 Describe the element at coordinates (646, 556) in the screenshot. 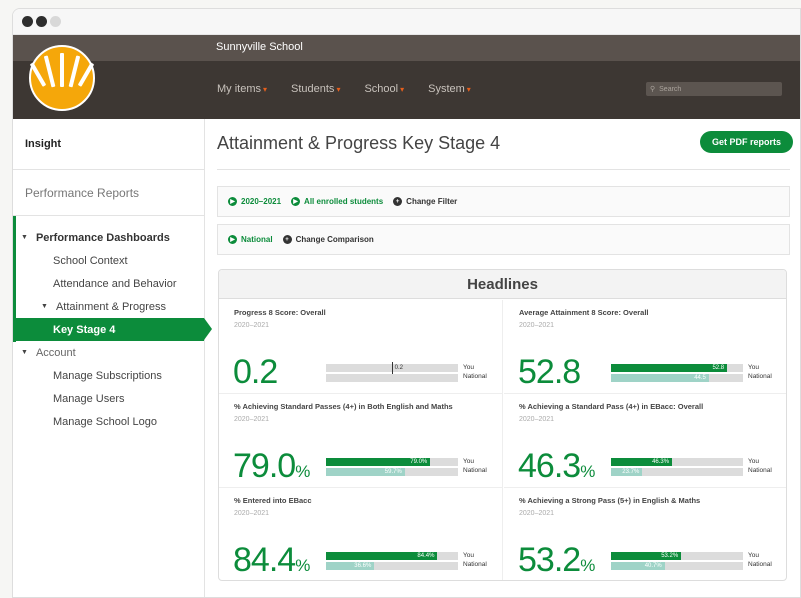

I see `you-bar-fill: 53.2%` at that location.